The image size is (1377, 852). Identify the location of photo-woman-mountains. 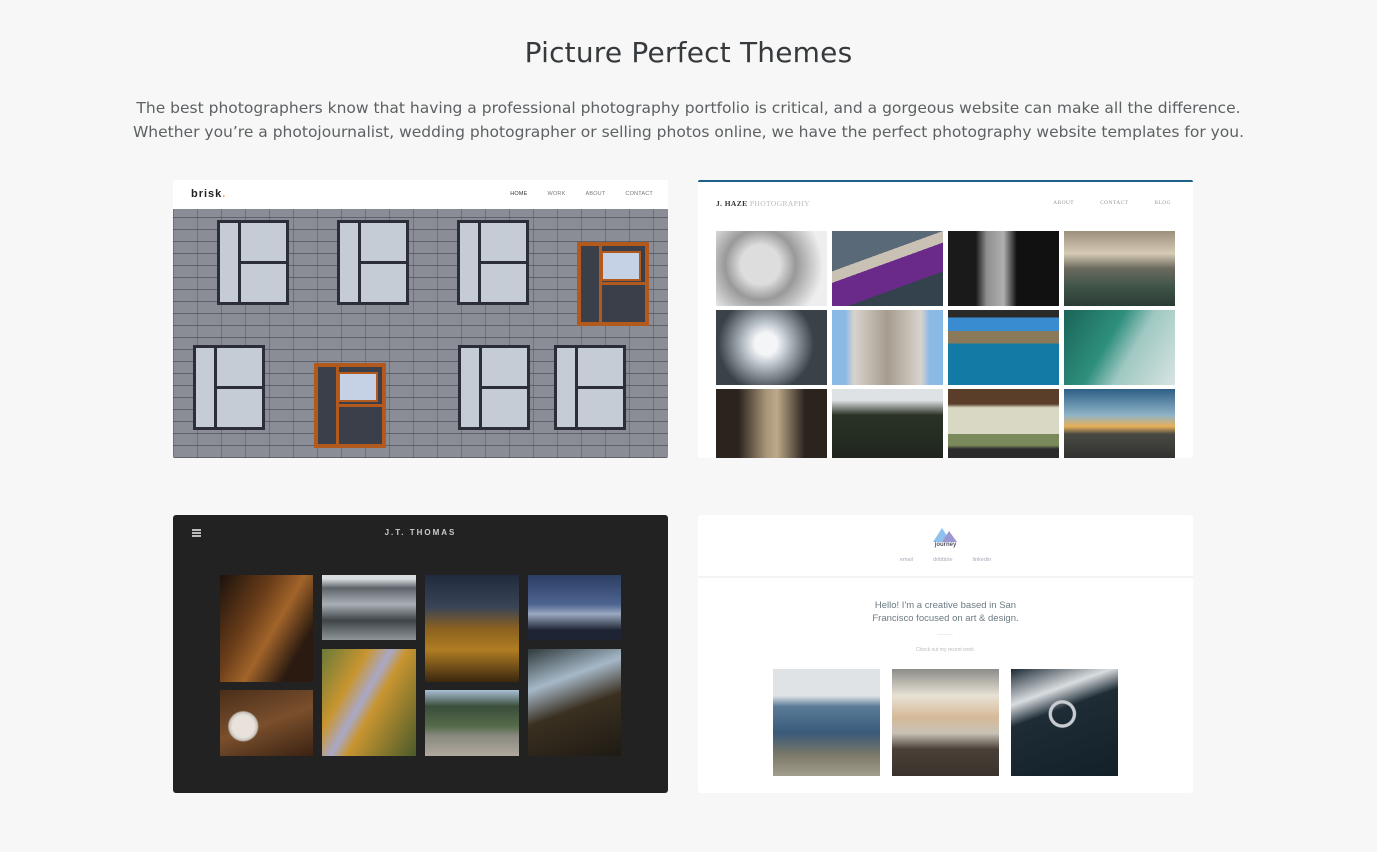
(887, 423).